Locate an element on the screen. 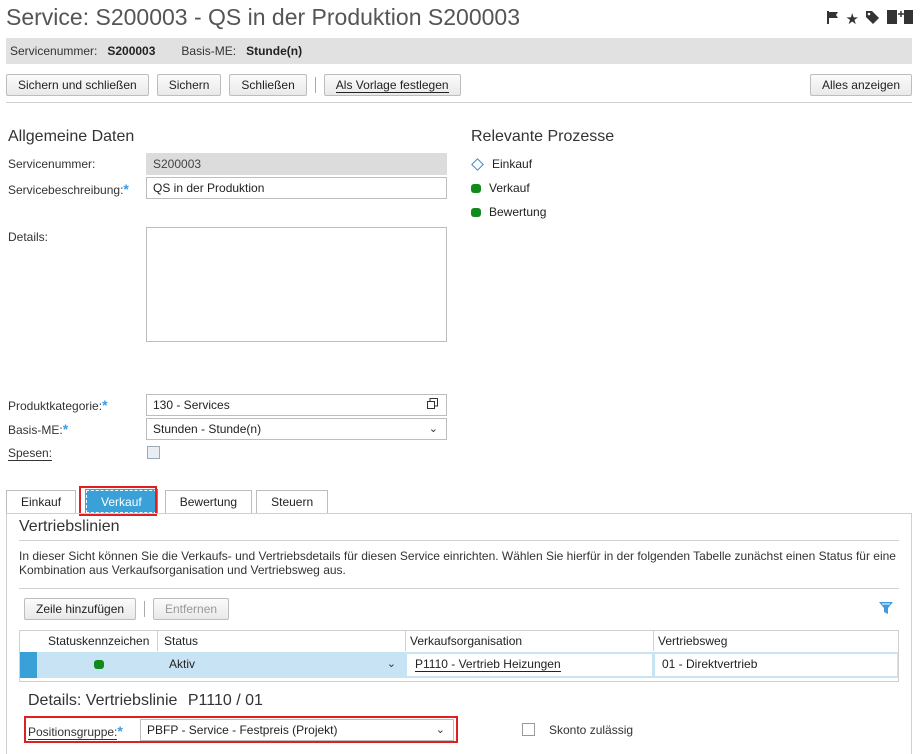  details-textarea is located at coordinates (296, 284).